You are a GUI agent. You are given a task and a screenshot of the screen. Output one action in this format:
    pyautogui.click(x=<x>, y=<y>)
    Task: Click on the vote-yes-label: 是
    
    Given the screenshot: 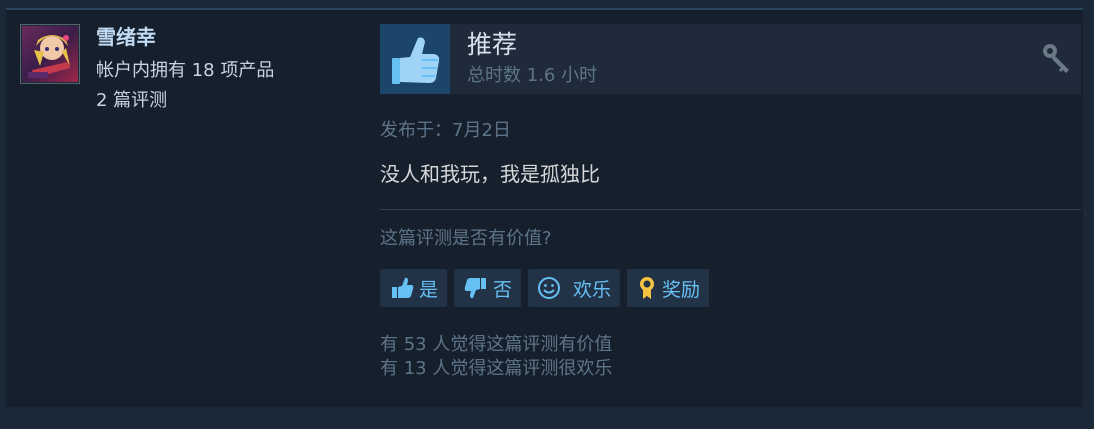 What is the action you would take?
    pyautogui.click(x=429, y=289)
    